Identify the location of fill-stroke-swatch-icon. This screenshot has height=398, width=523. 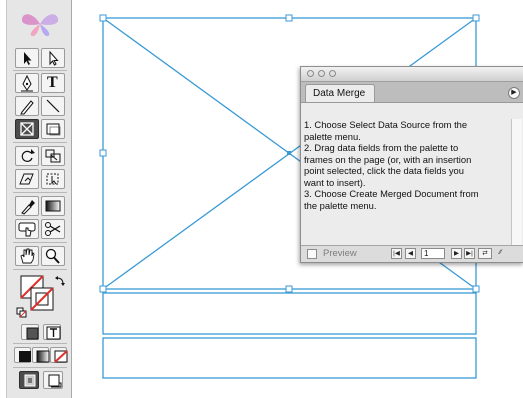
(41, 298).